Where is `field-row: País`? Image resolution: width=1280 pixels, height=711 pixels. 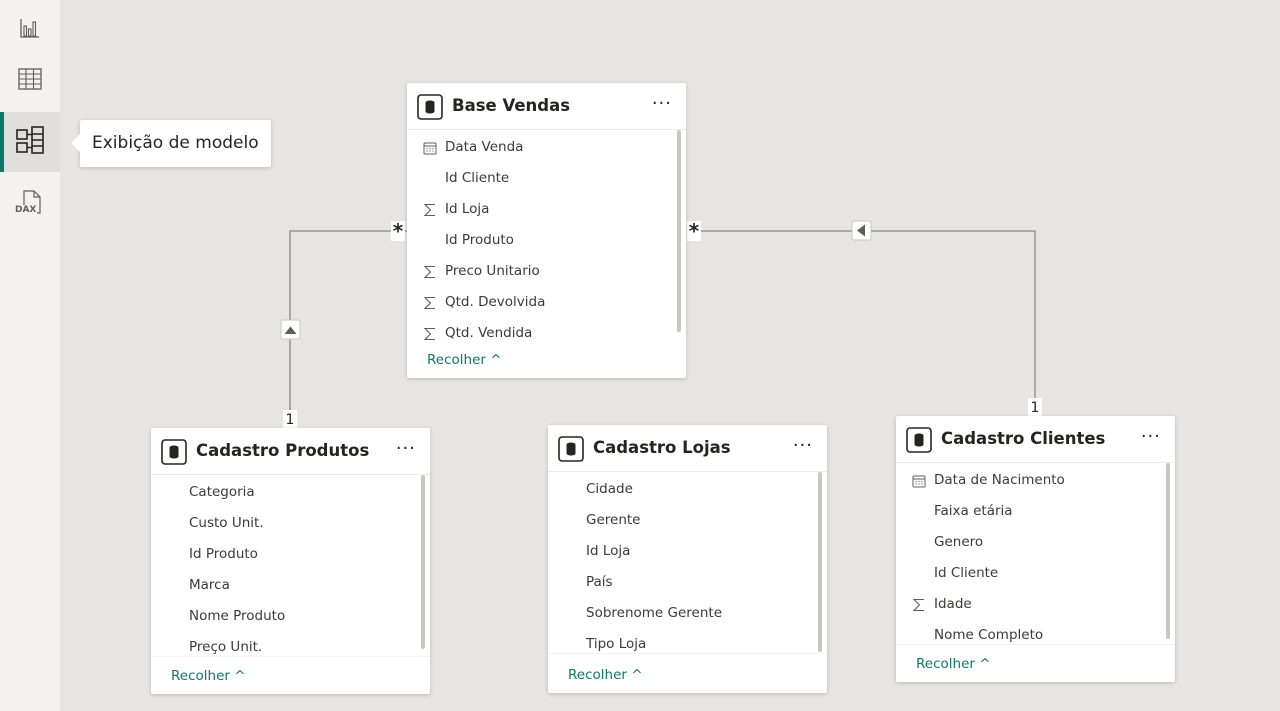 field-row: País is located at coordinates (687, 582).